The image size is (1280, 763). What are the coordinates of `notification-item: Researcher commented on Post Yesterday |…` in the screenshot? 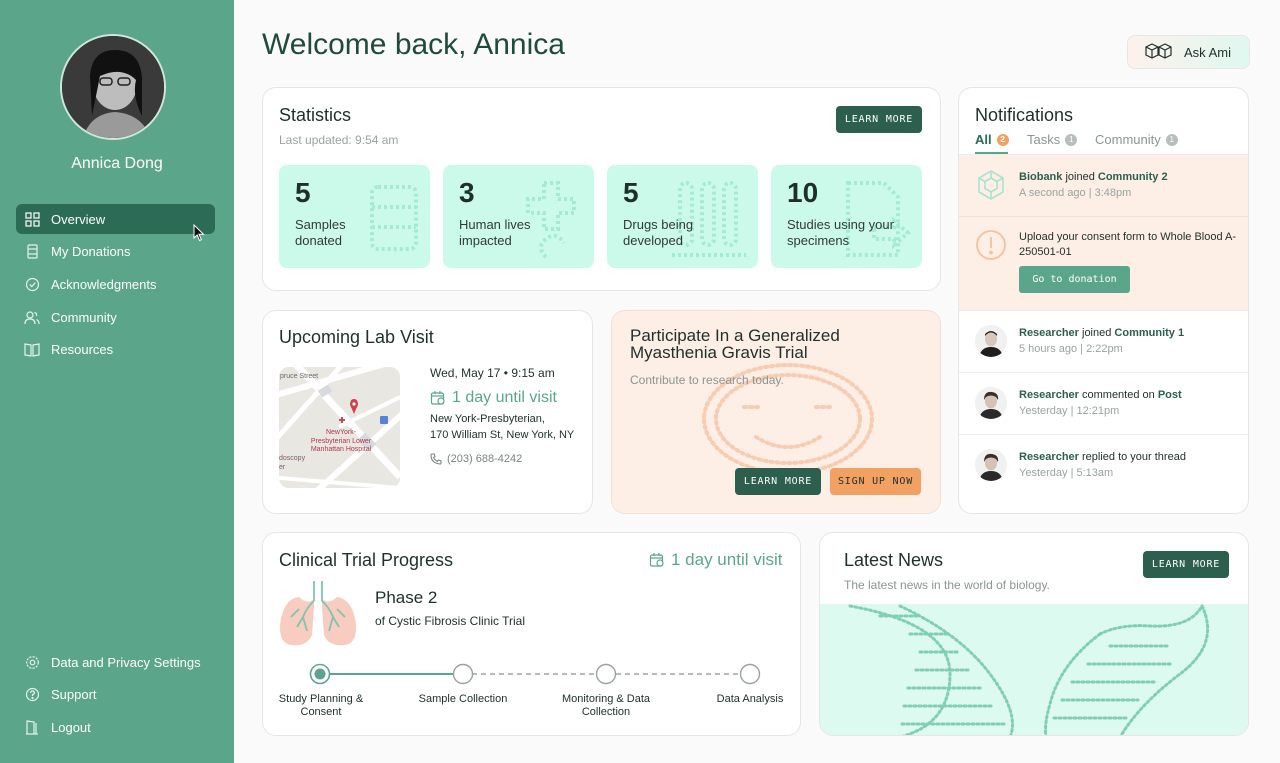 It's located at (1103, 403).